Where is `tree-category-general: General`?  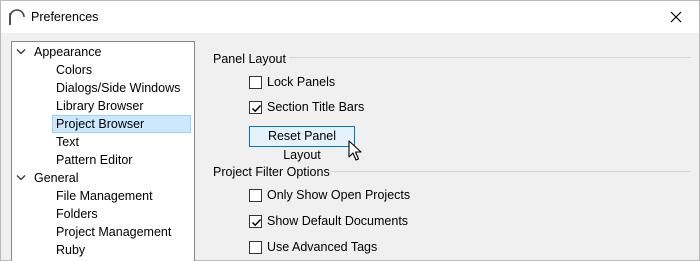
tree-category-general: General is located at coordinates (103, 178).